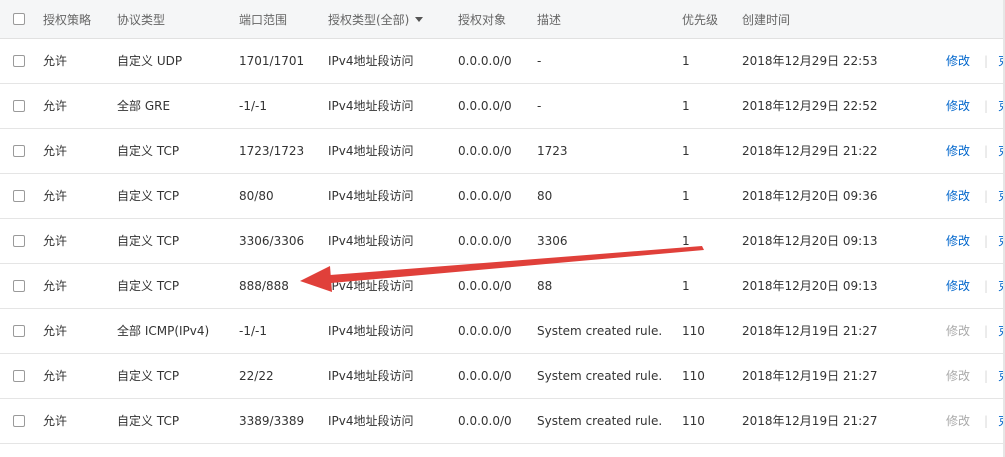  What do you see at coordinates (272, 420) in the screenshot?
I see `cell-port: 3389/3389` at bounding box center [272, 420].